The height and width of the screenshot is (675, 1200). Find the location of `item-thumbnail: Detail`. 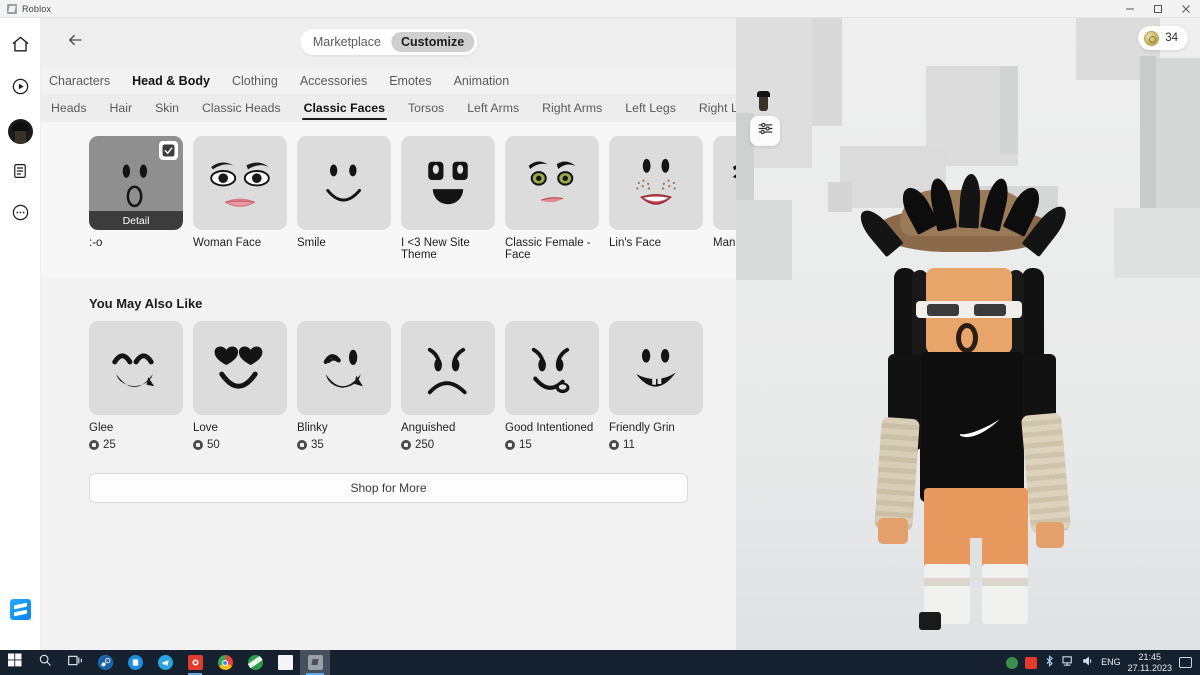

item-thumbnail: Detail is located at coordinates (136, 183).